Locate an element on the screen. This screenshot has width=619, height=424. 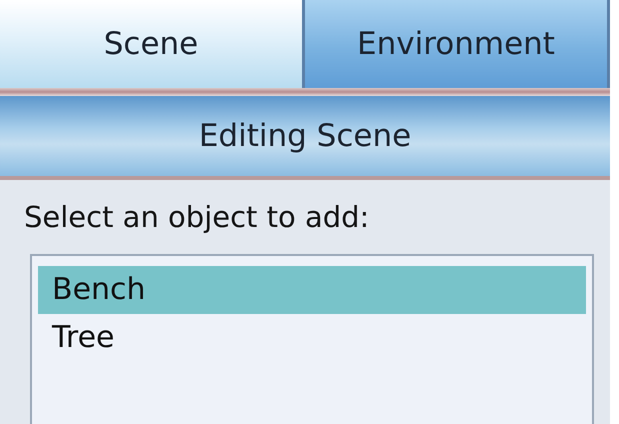
prompt-label: Select an object to add: is located at coordinates (197, 217).